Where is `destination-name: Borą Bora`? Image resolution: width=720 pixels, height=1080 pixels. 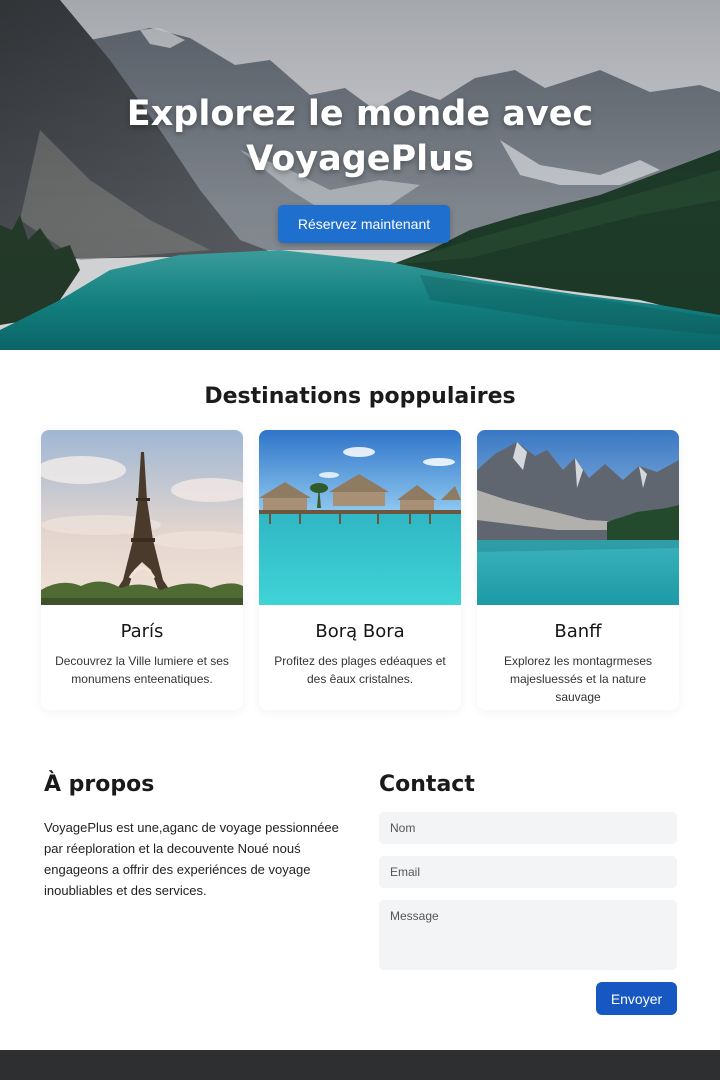
destination-name: Borą Bora is located at coordinates (360, 631).